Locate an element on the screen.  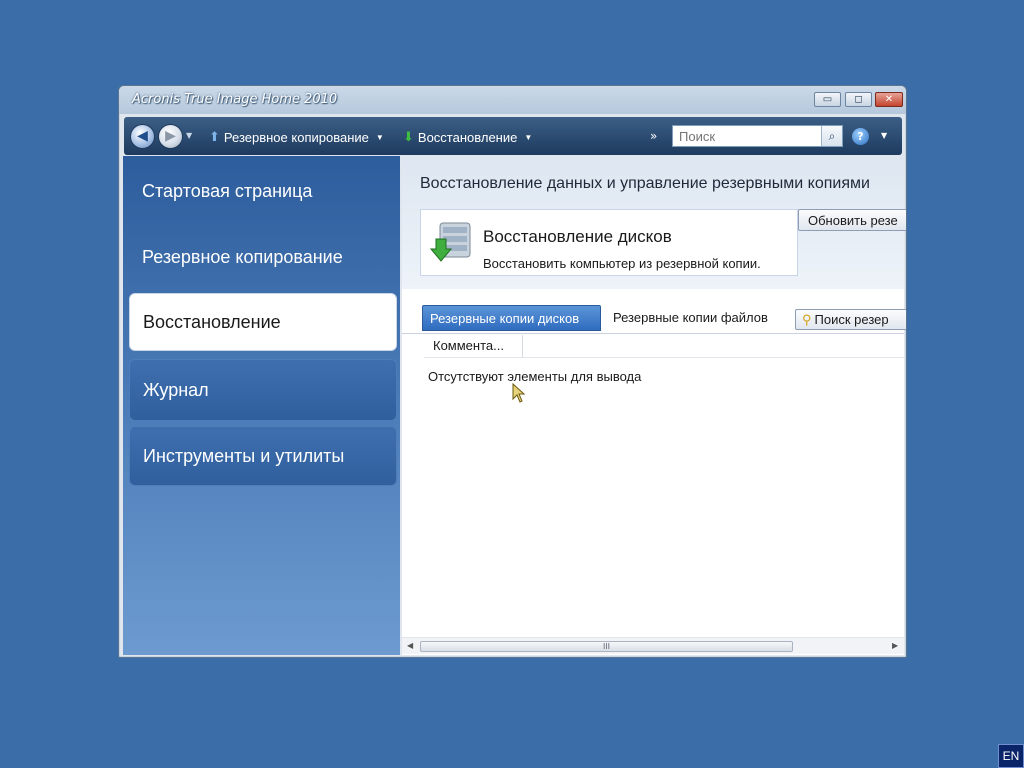
scroll-left-icon: ◀ is located at coordinates (410, 645).